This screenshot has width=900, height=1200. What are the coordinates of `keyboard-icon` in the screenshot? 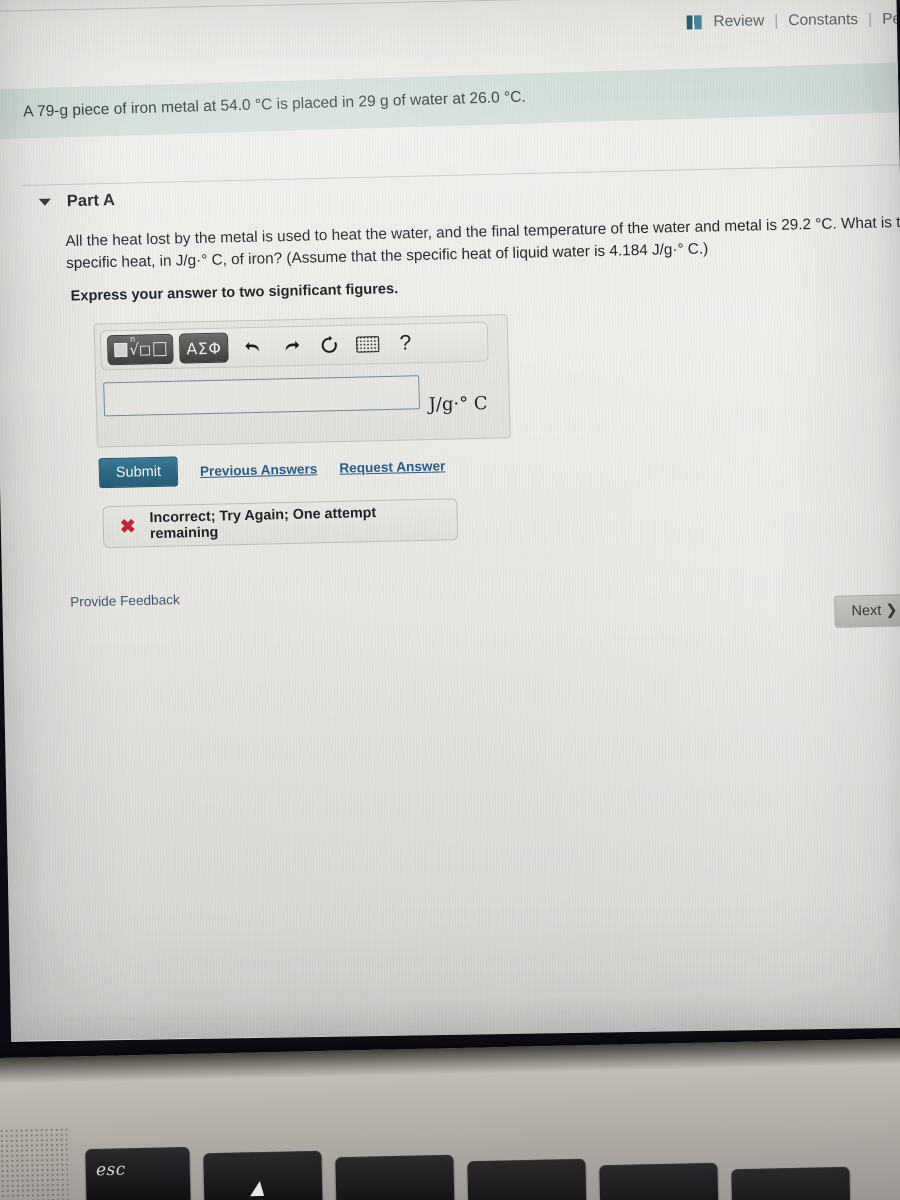 It's located at (367, 344).